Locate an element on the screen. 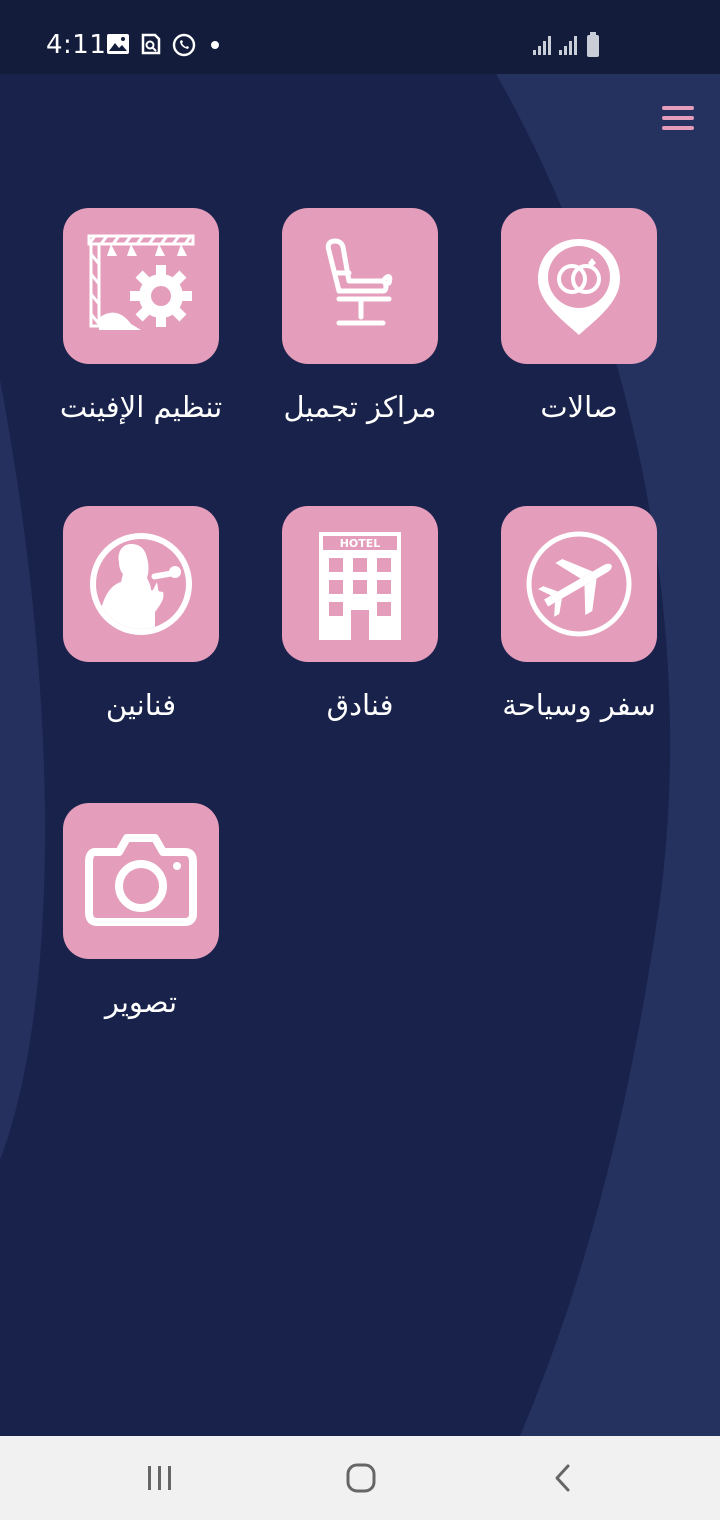 This screenshot has height=1520, width=720. category-tile-travel: سفر وسياحة is located at coordinates (579, 614).